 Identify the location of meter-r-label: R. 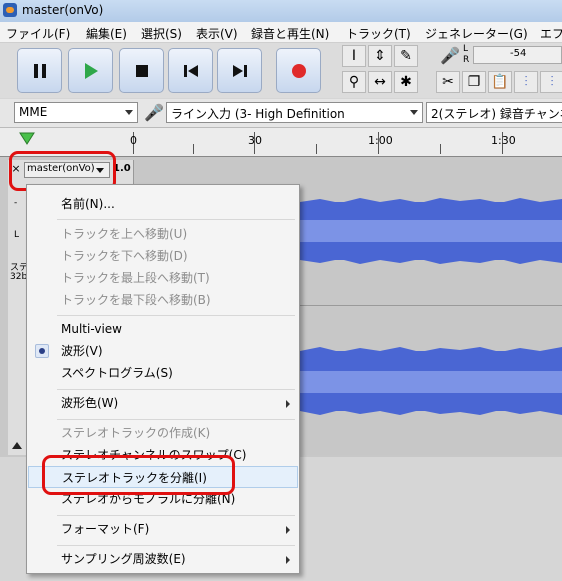
(466, 60).